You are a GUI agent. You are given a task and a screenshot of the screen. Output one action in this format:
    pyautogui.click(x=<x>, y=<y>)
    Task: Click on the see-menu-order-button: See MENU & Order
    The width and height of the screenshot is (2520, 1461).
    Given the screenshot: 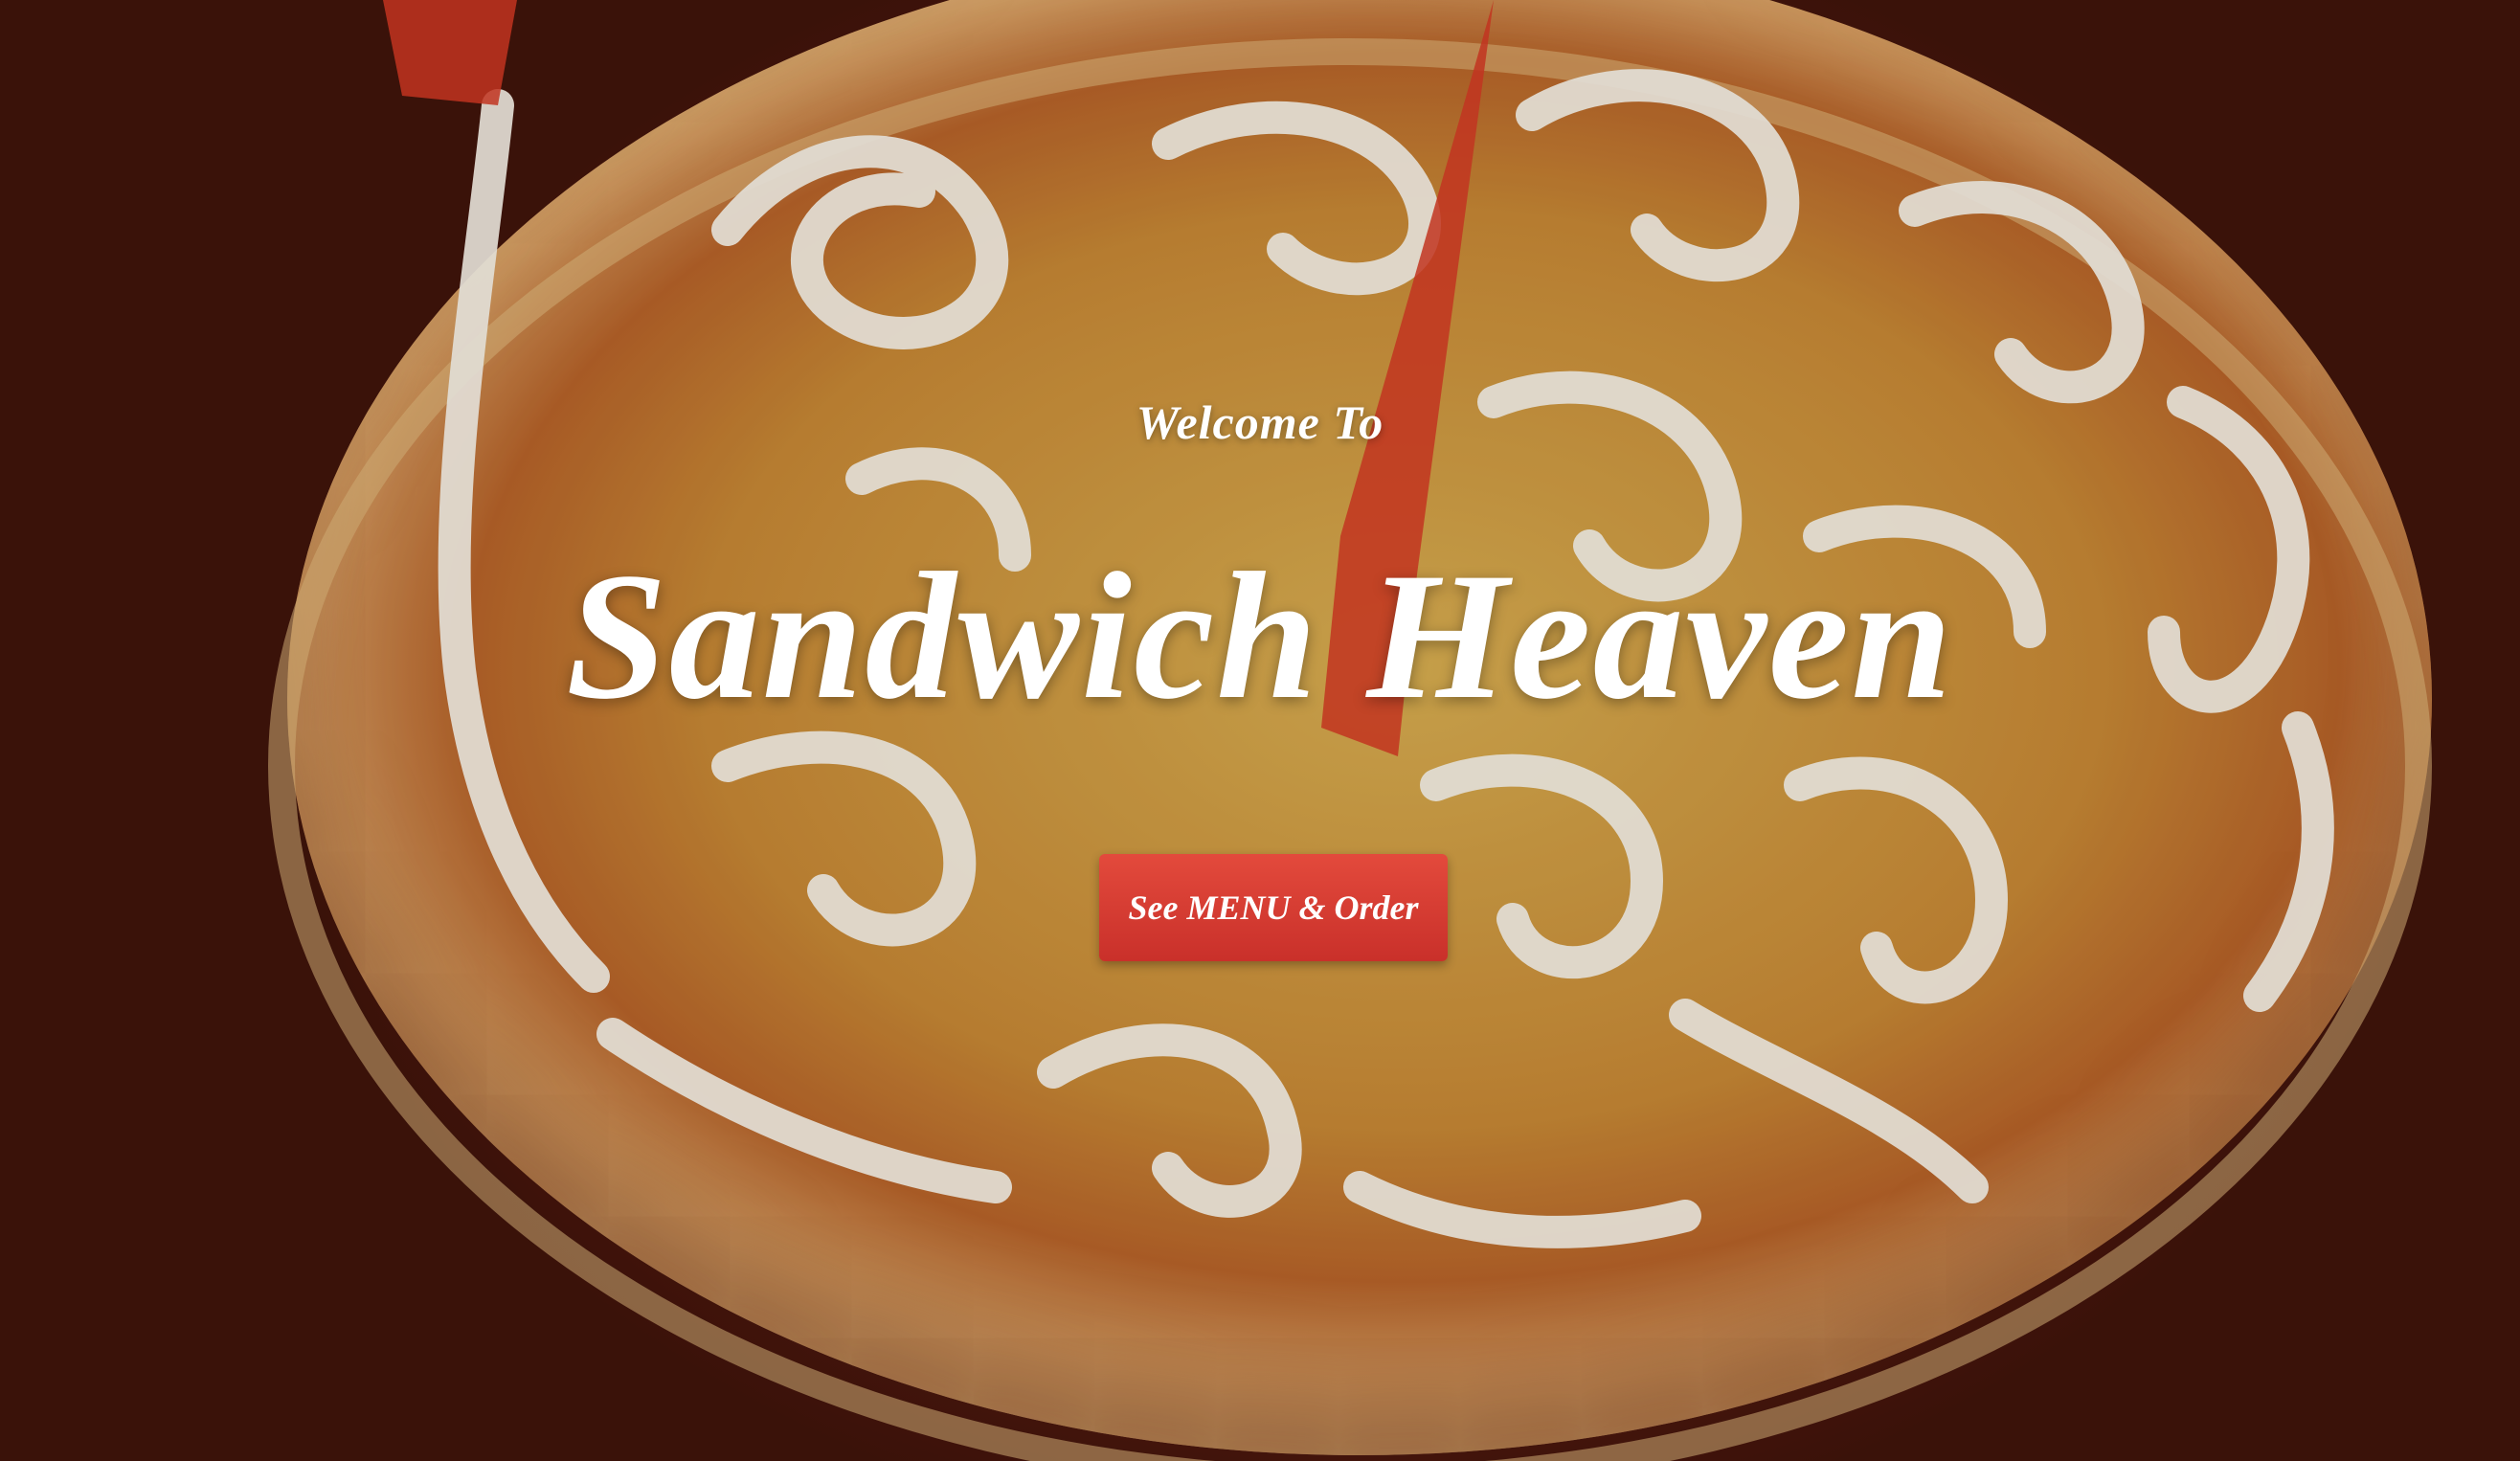 What is the action you would take?
    pyautogui.click(x=1274, y=907)
    